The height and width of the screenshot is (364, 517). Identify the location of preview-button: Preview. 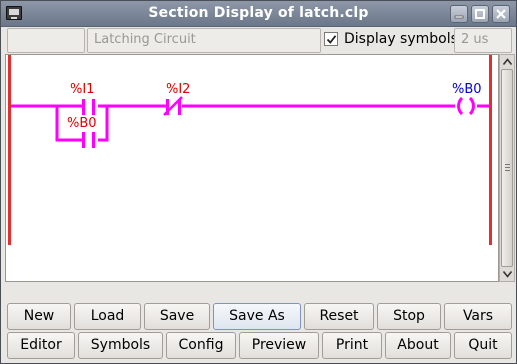
(279, 345).